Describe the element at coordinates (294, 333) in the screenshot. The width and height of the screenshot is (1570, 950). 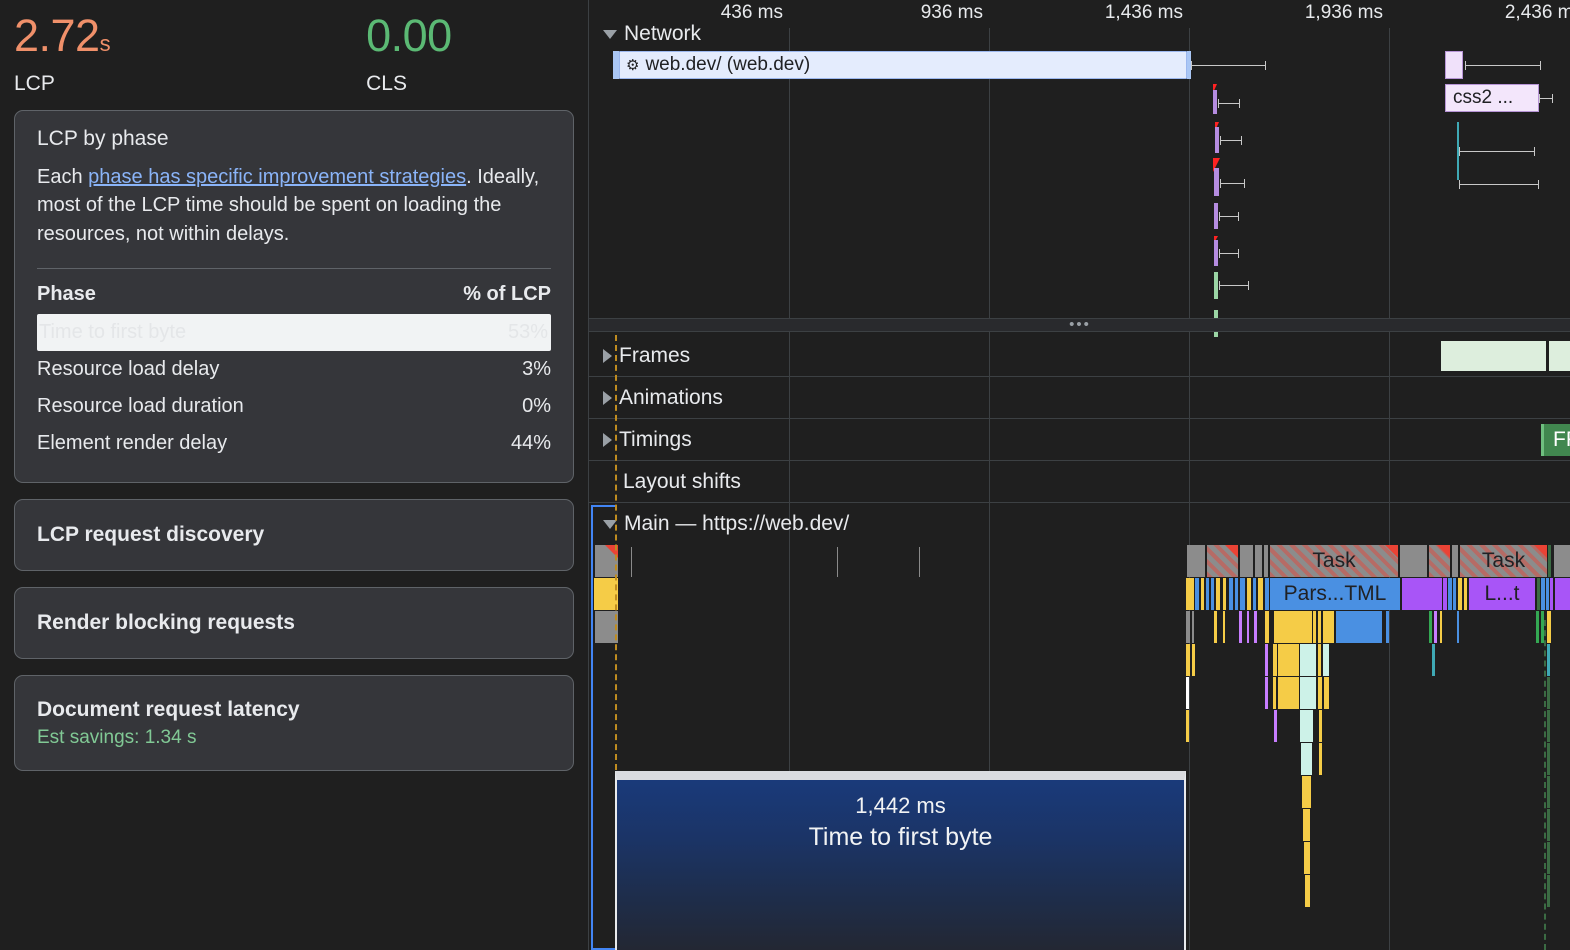
I see `table-row: Time to first byte 53%` at that location.